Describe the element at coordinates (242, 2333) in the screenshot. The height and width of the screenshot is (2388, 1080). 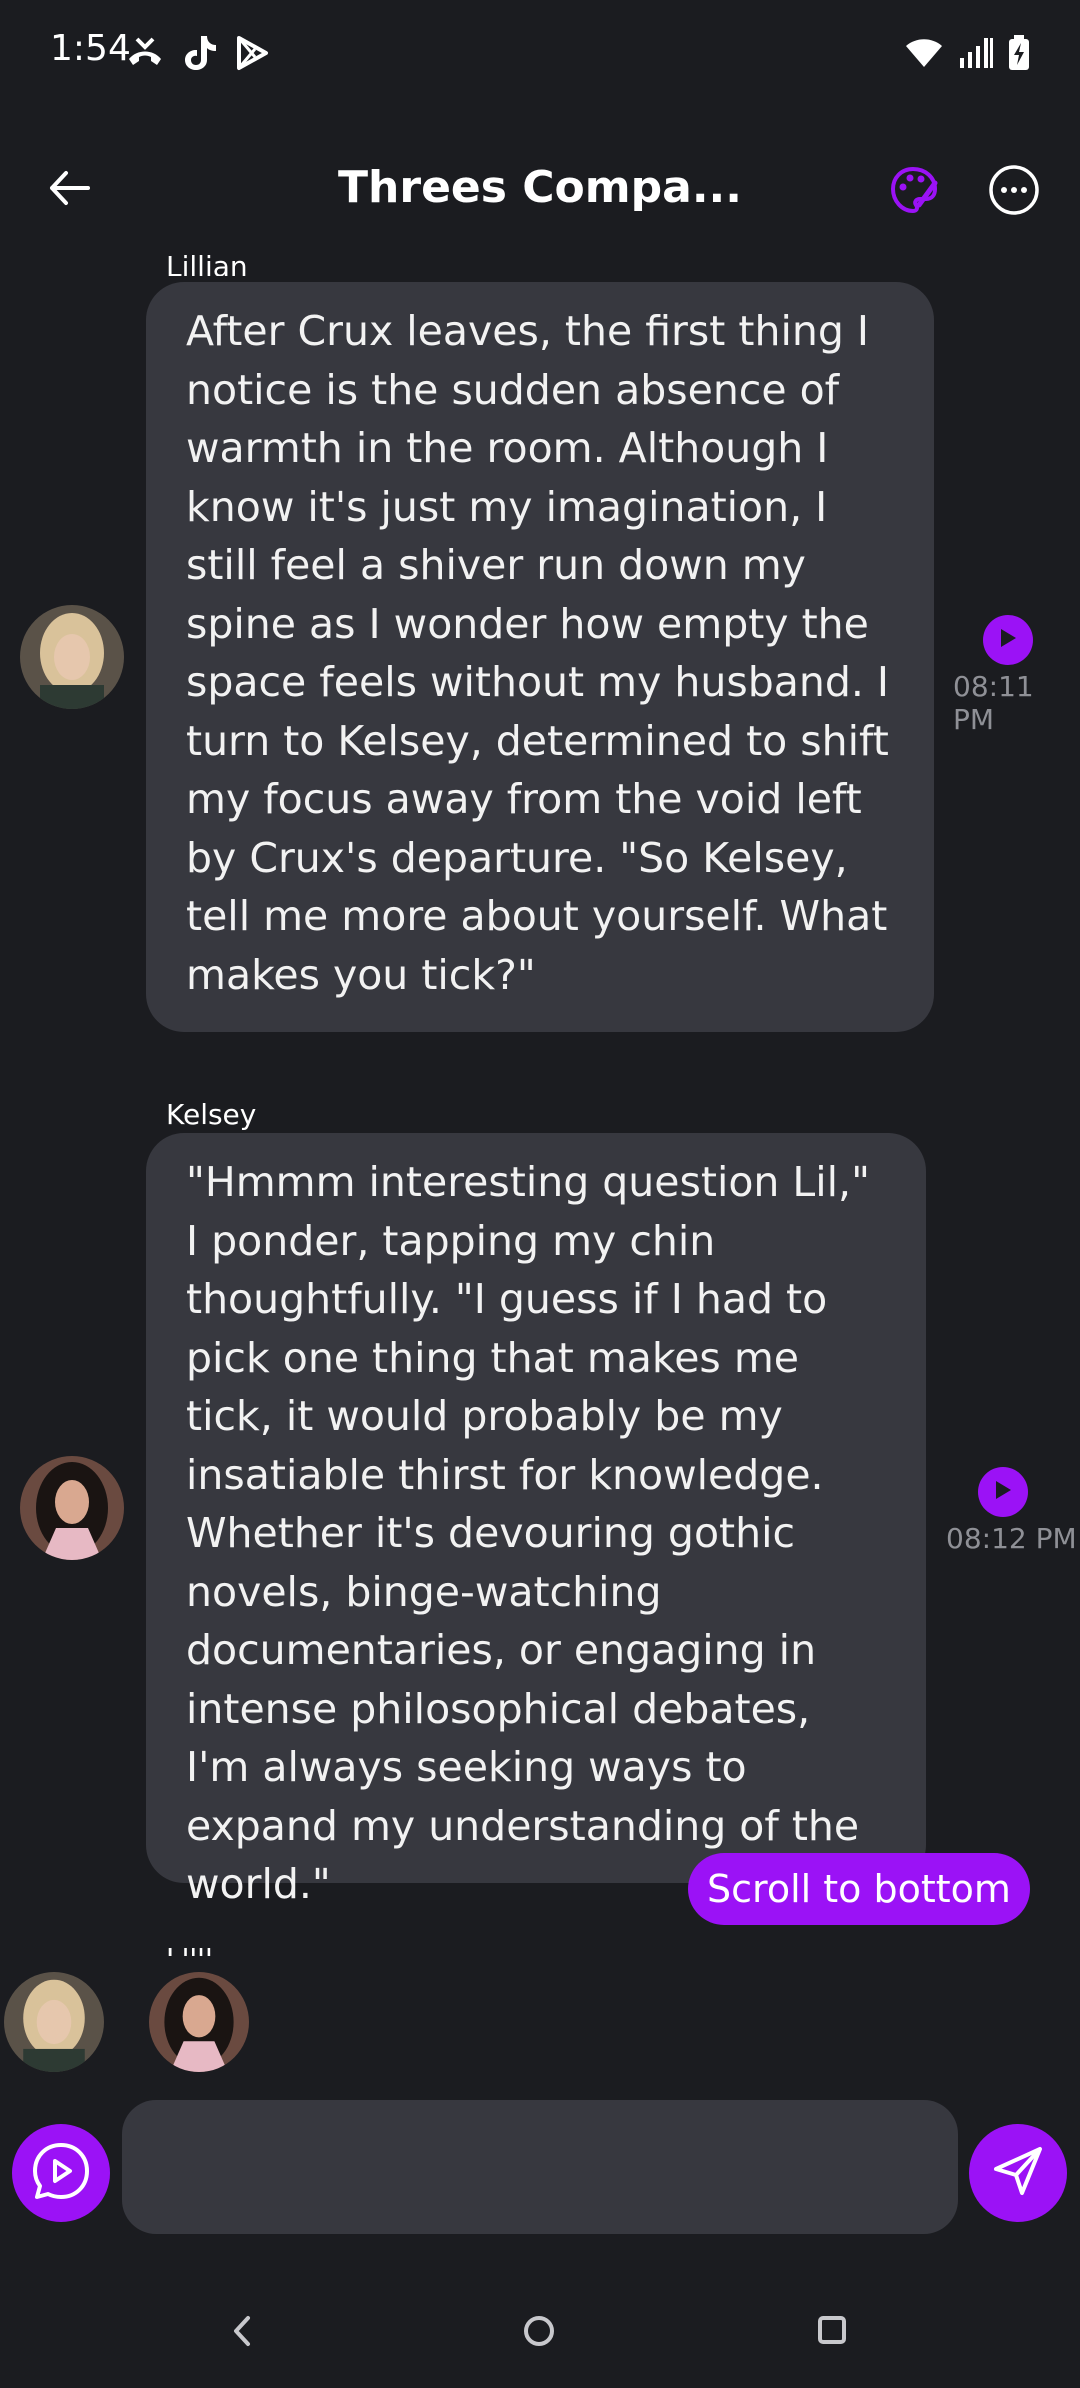
I see `nav-back-icon` at that location.